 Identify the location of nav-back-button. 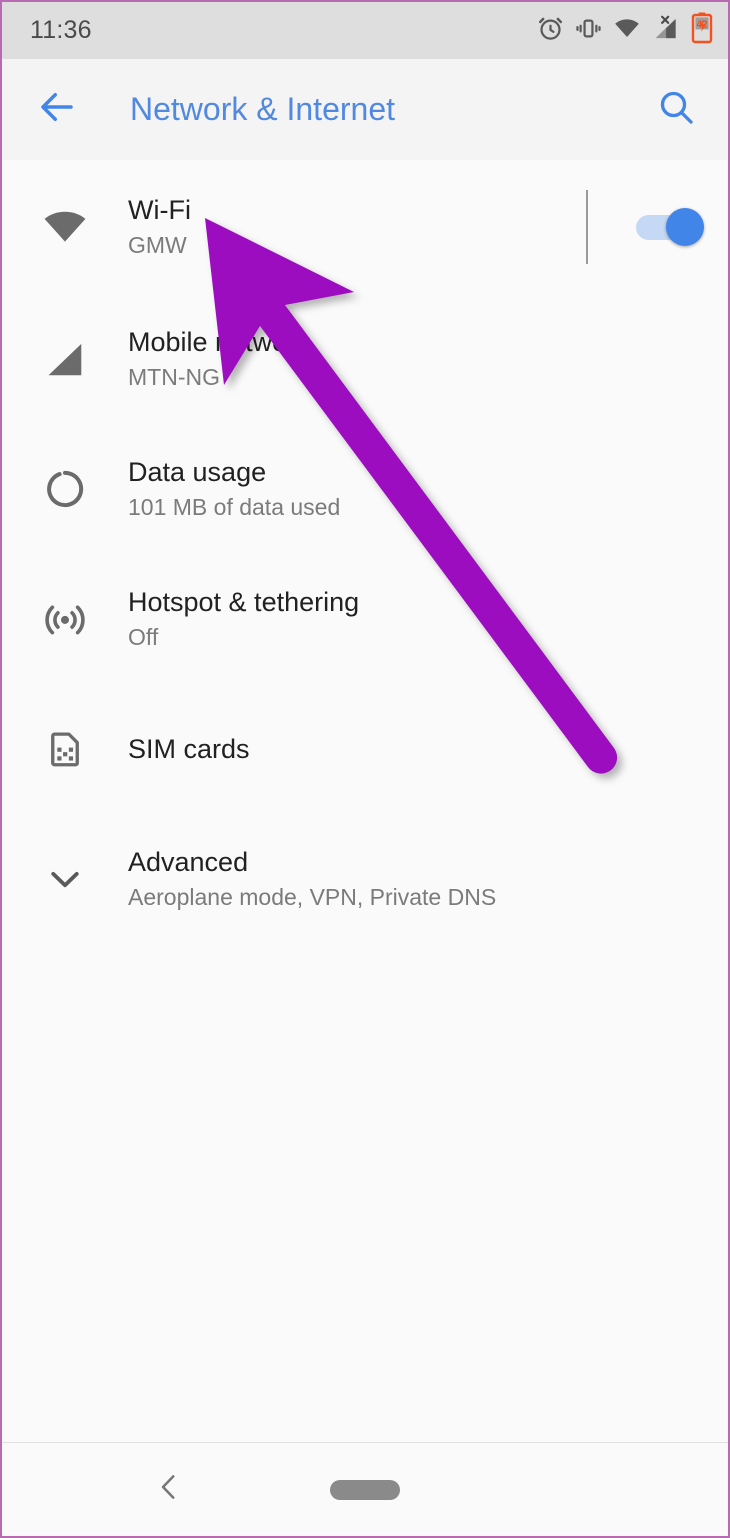
(169, 1490).